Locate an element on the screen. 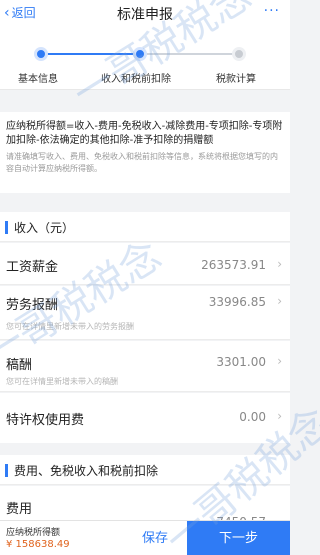 The height and width of the screenshot is (555, 320). more-dots-icon: ··· is located at coordinates (272, 11).